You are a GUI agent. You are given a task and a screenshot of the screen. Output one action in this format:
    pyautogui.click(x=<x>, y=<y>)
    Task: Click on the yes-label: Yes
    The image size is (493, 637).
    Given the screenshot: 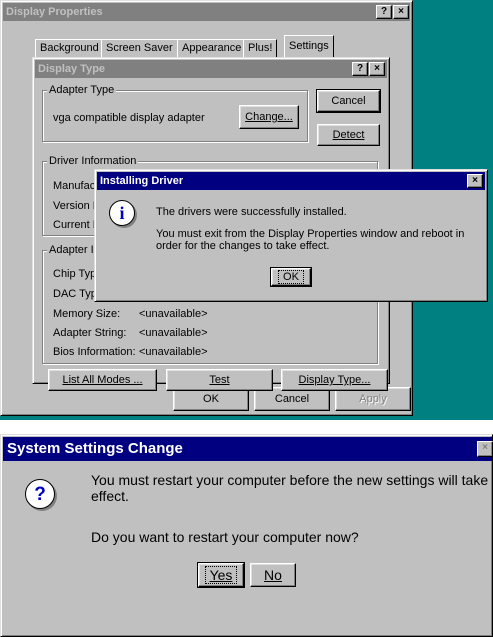 What is the action you would take?
    pyautogui.click(x=221, y=575)
    